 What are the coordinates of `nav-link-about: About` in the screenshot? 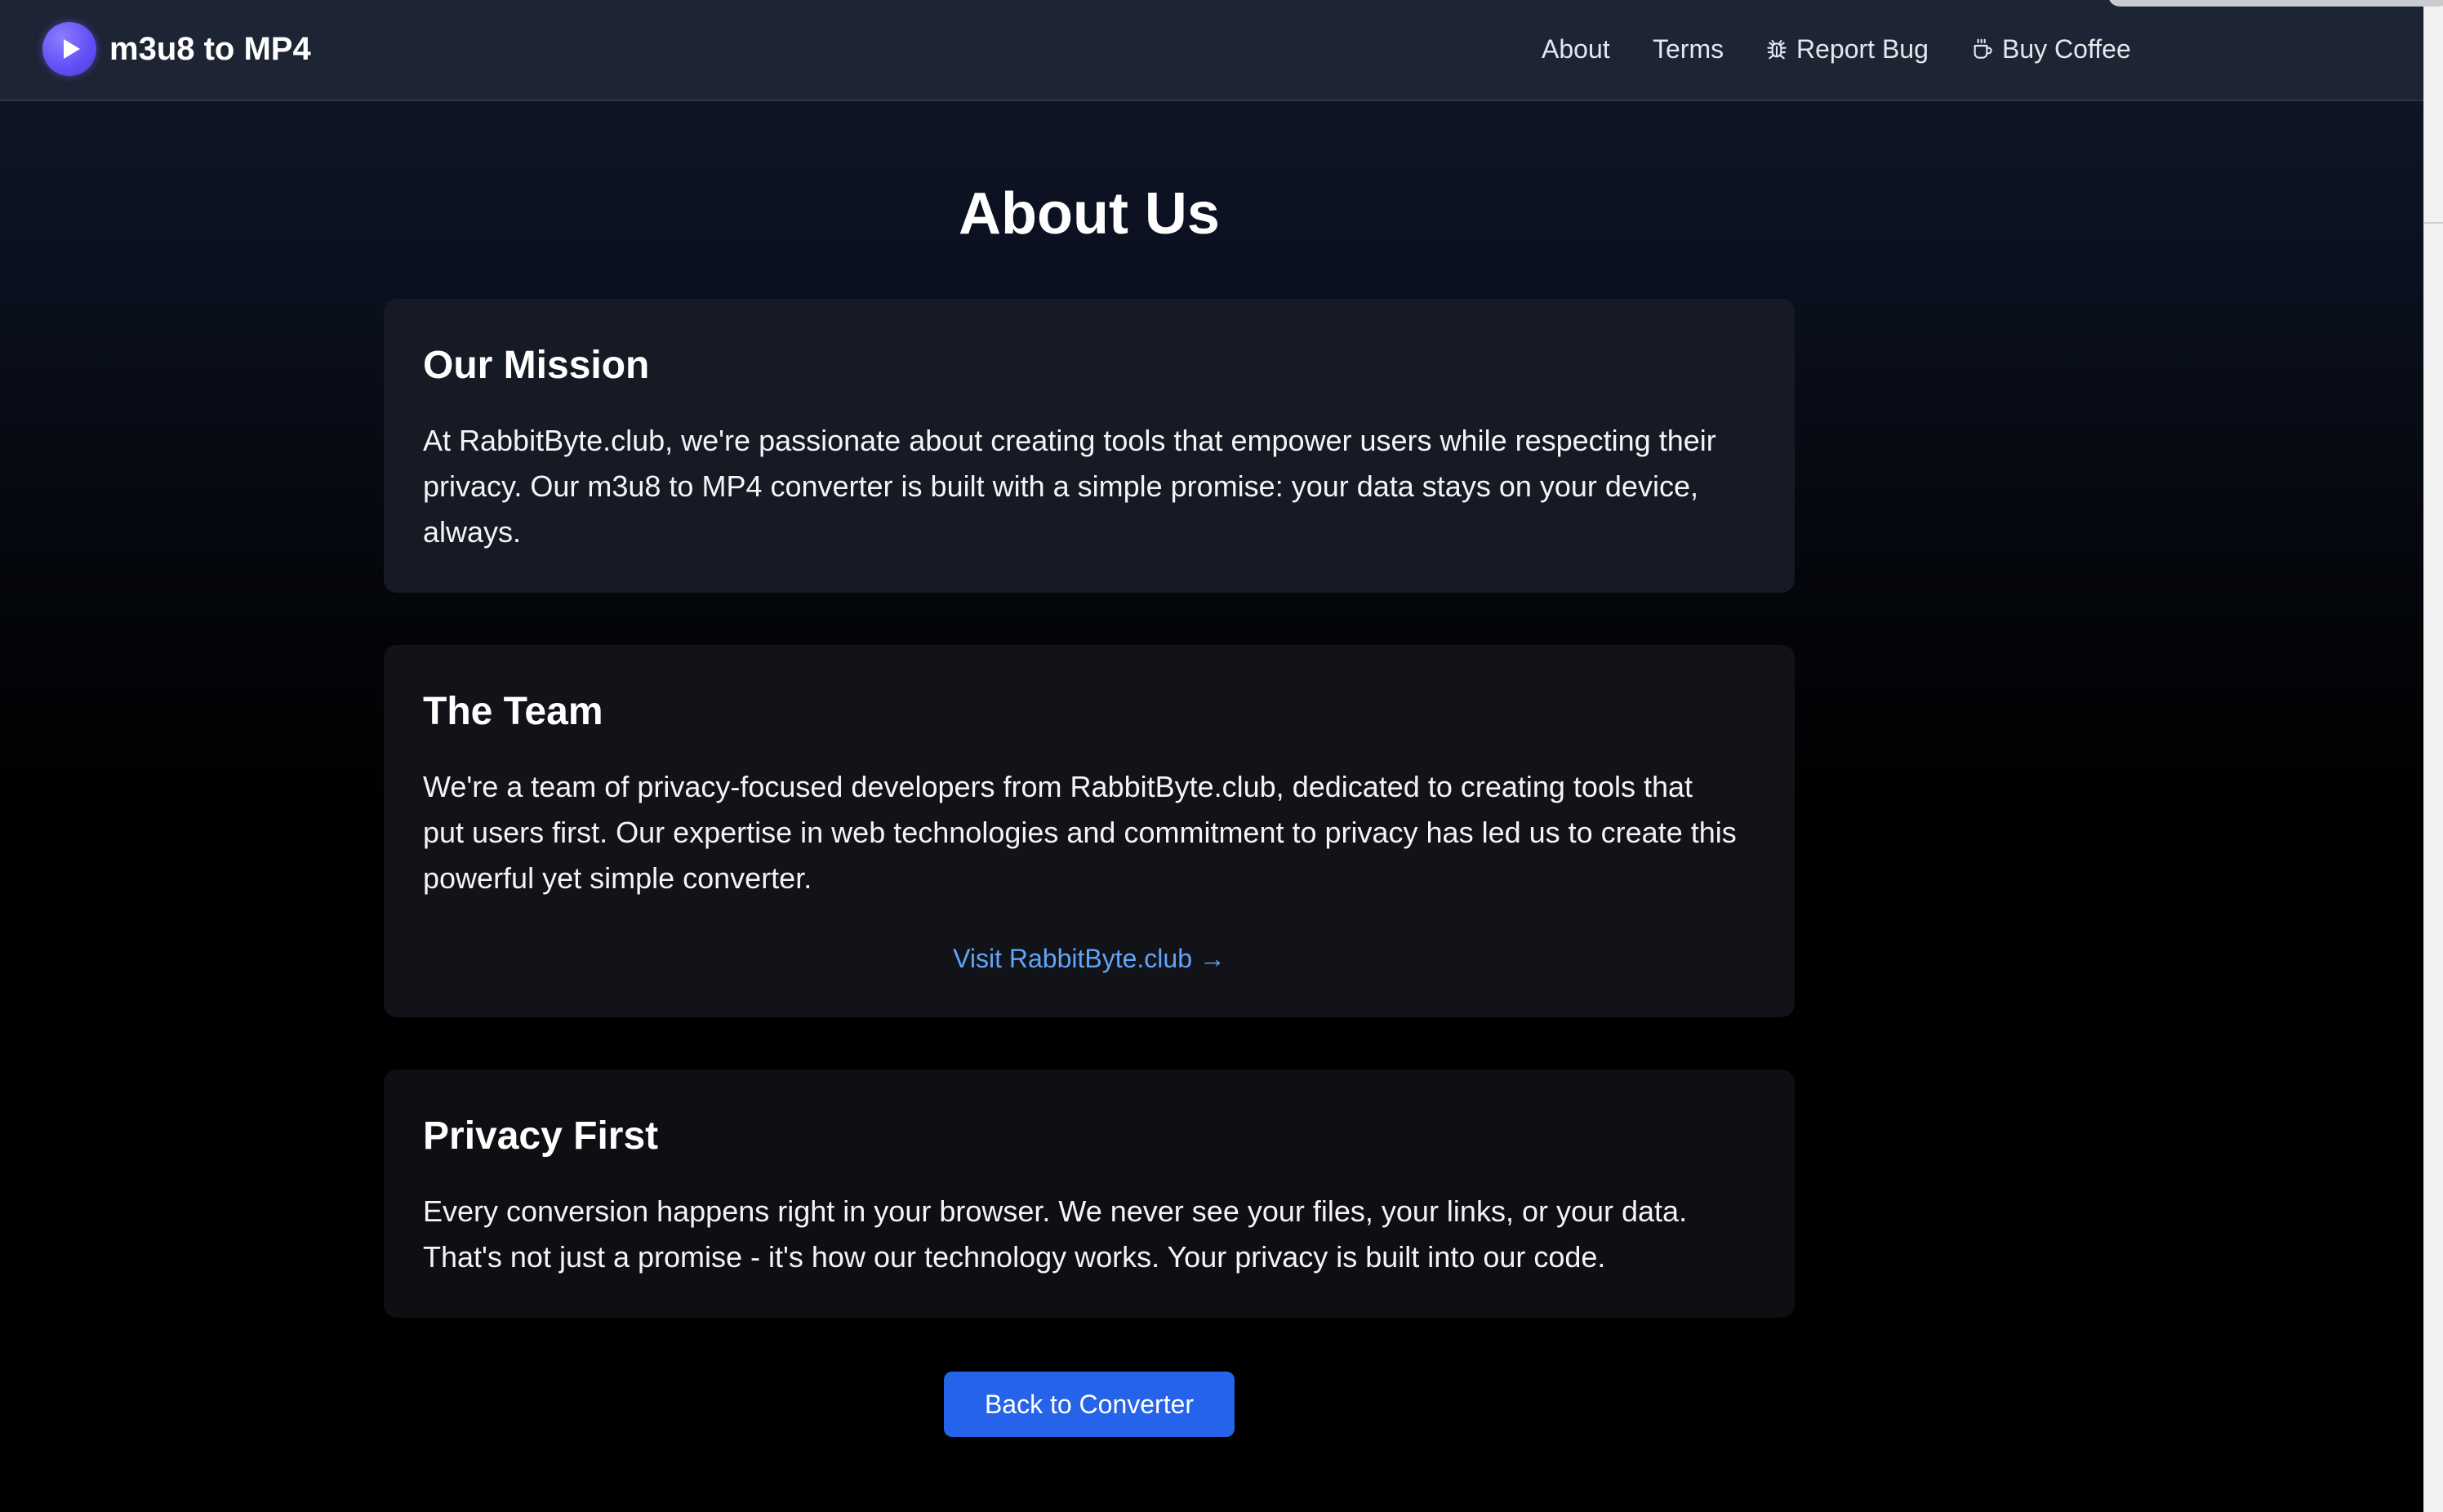 It's located at (1576, 49).